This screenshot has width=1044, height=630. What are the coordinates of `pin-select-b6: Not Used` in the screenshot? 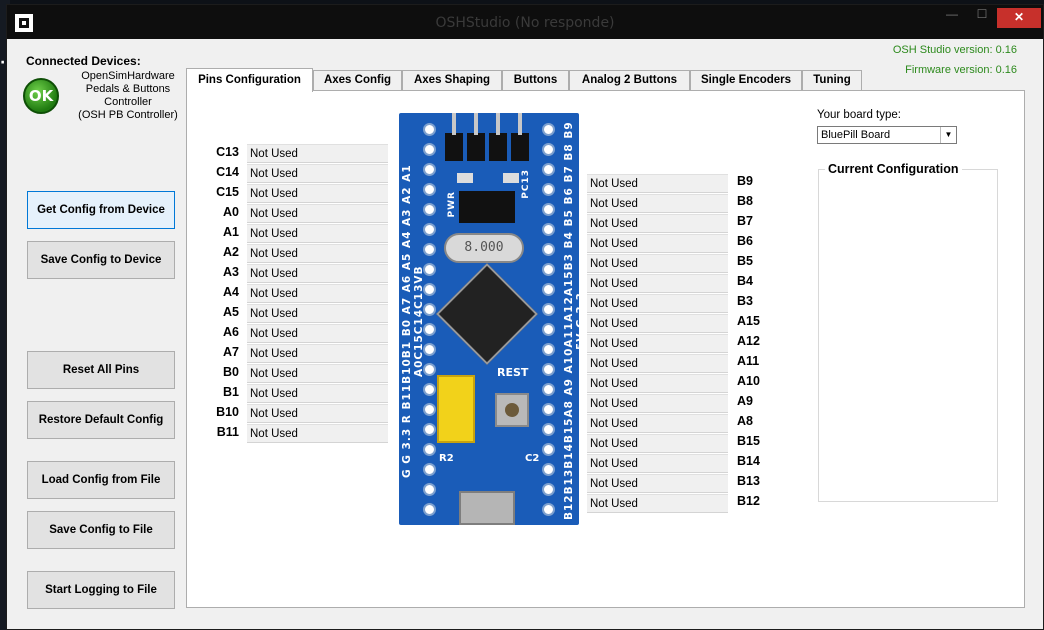 It's located at (657, 243).